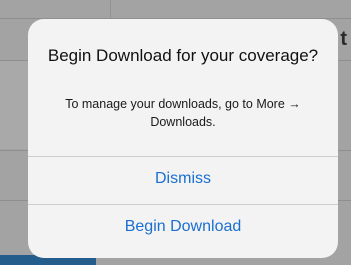  Describe the element at coordinates (183, 55) in the screenshot. I see `alert-title: Begin Download for your coverage?` at that location.